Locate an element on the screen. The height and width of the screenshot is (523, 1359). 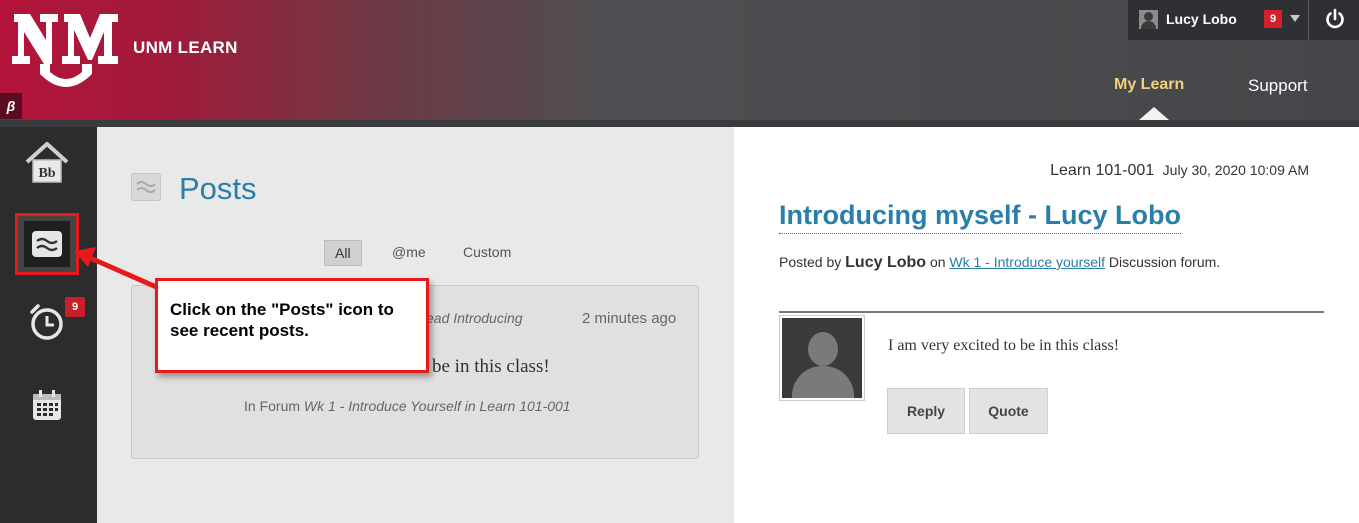
unm-logo-icon is located at coordinates (66, 49).